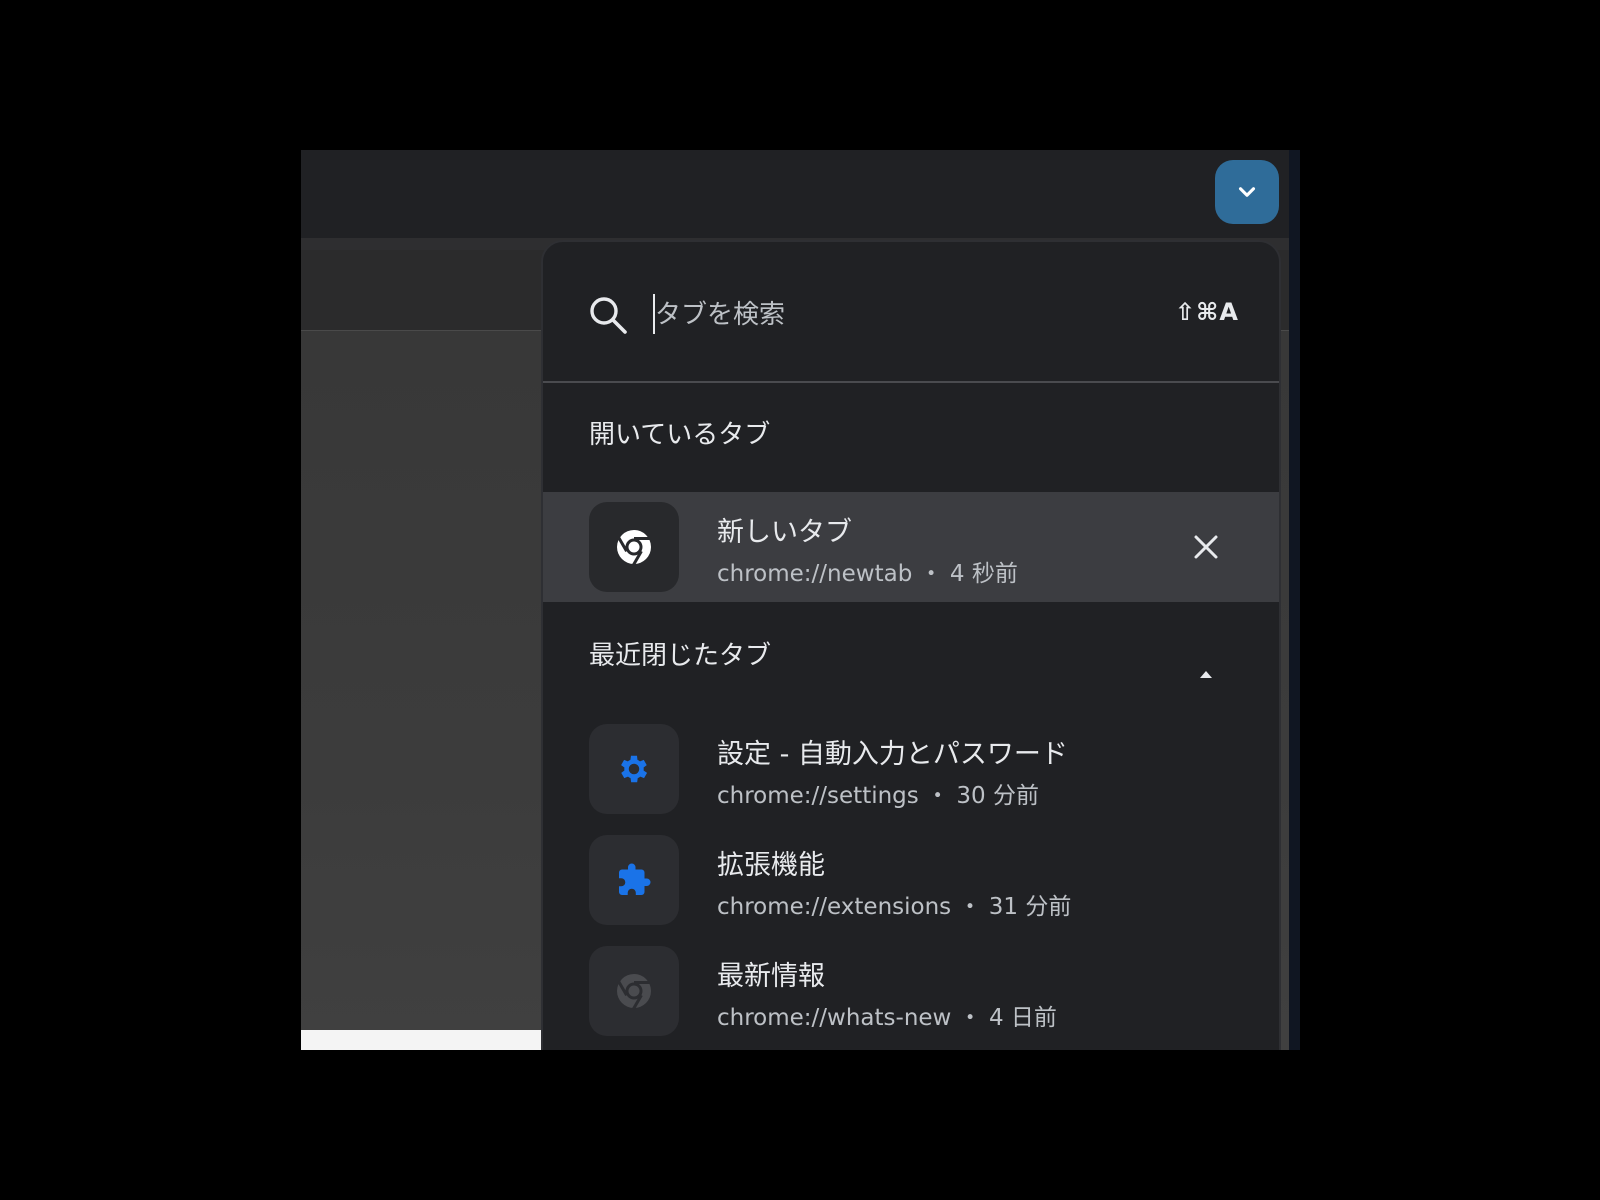 The height and width of the screenshot is (1200, 1600). What do you see at coordinates (784, 532) in the screenshot?
I see `tab-title: 新しいタブ` at bounding box center [784, 532].